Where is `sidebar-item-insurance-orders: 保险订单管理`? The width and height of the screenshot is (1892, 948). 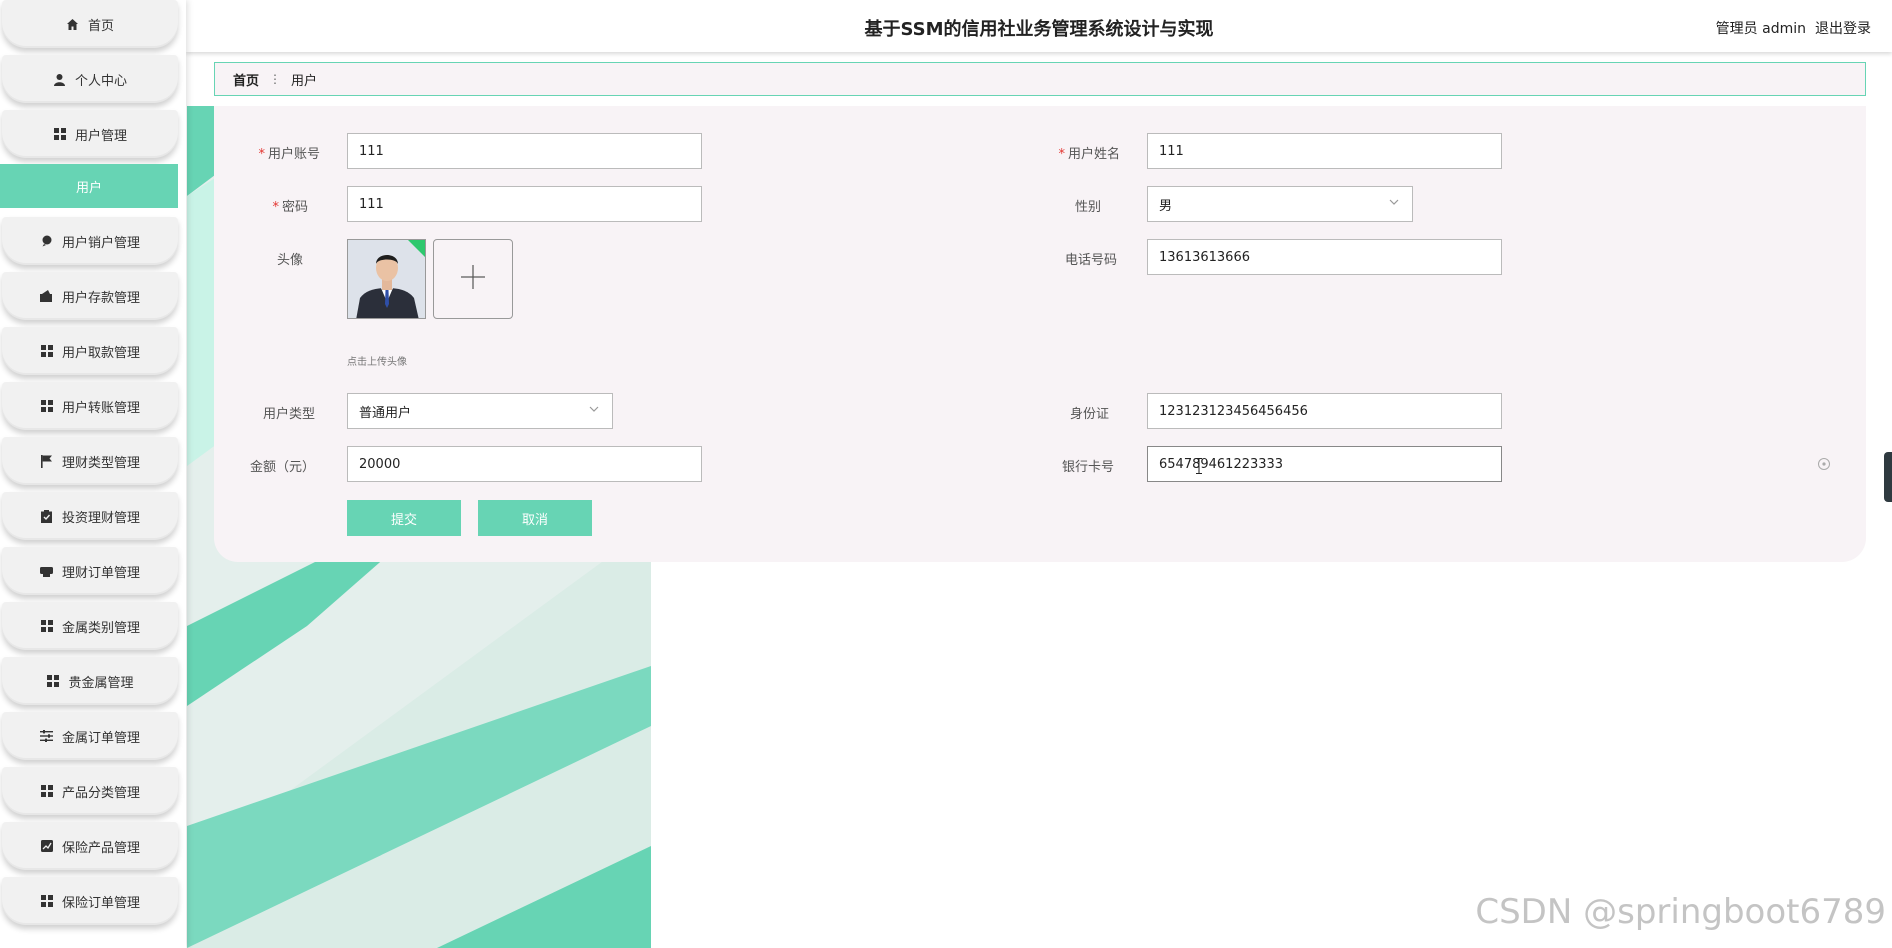 sidebar-item-insurance-orders: 保险订单管理 is located at coordinates (90, 901).